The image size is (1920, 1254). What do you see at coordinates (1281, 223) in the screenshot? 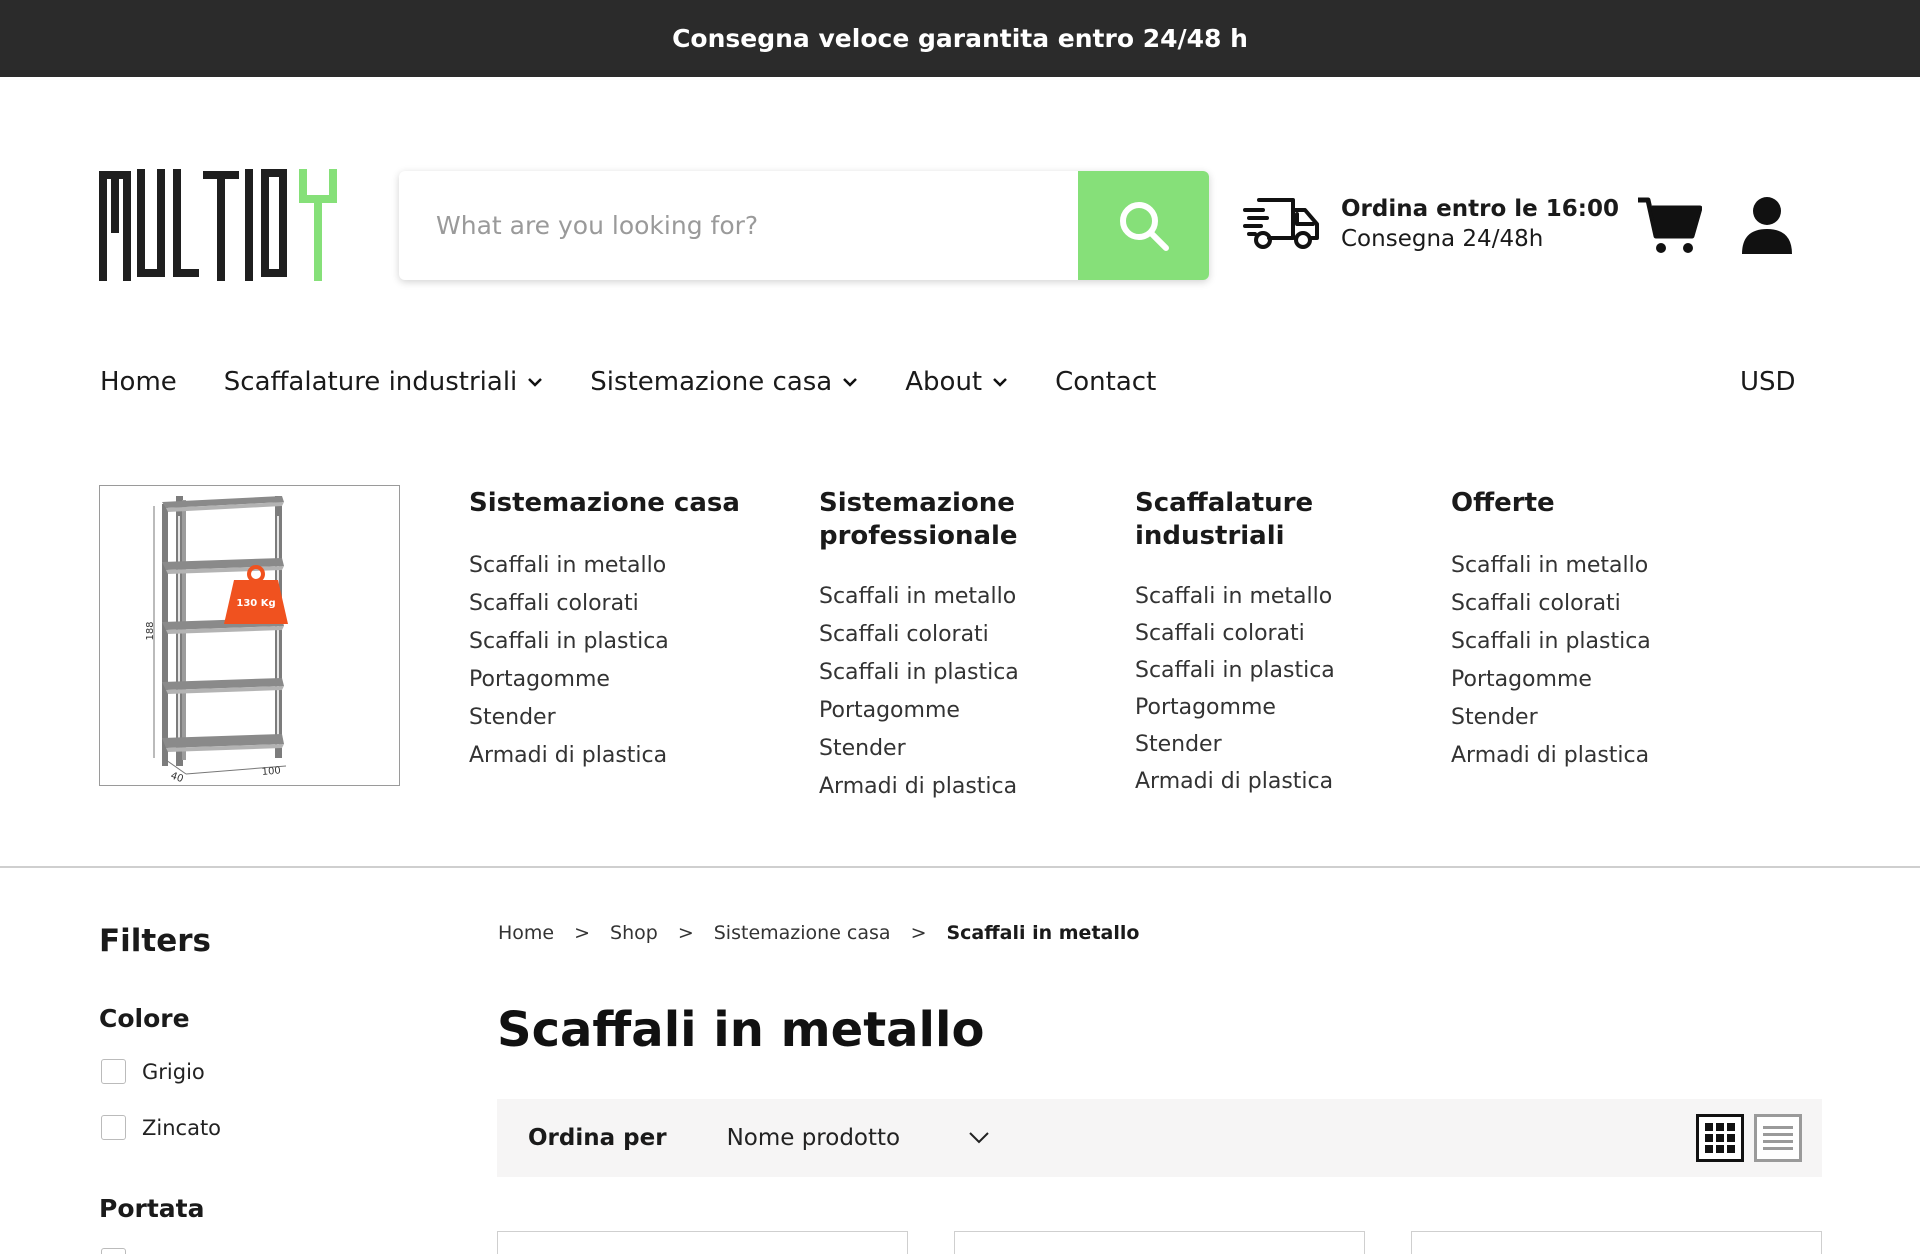
I see `truck-icon` at bounding box center [1281, 223].